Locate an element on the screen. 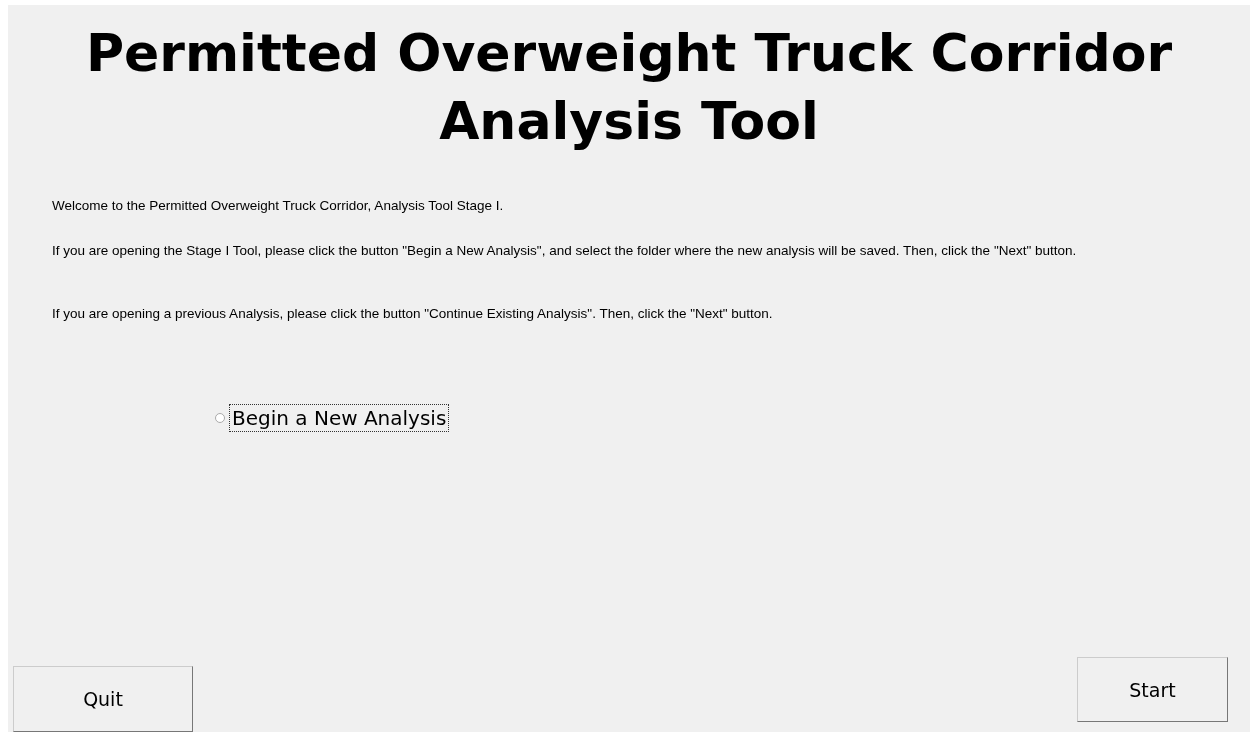 This screenshot has width=1250, height=732. quit-button: Quit is located at coordinates (103, 699).